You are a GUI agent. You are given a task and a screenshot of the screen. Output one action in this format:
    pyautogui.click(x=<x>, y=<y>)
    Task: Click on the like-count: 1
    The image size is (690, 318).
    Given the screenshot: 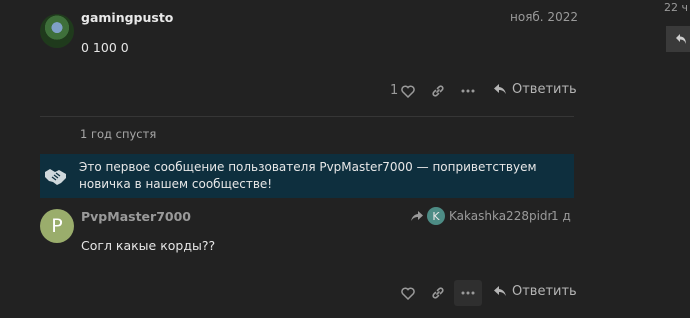 What is the action you would take?
    pyautogui.click(x=394, y=90)
    